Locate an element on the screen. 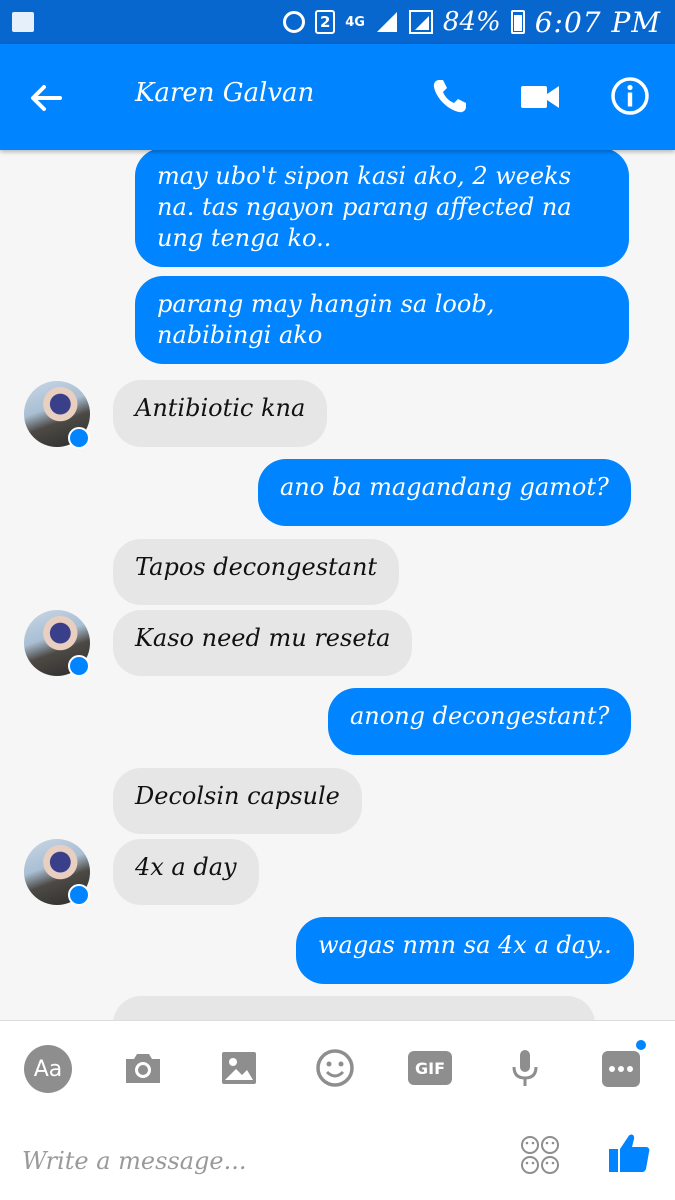  message-bubble-outgoing: ano ba magandang gamot? is located at coordinates (444, 492).